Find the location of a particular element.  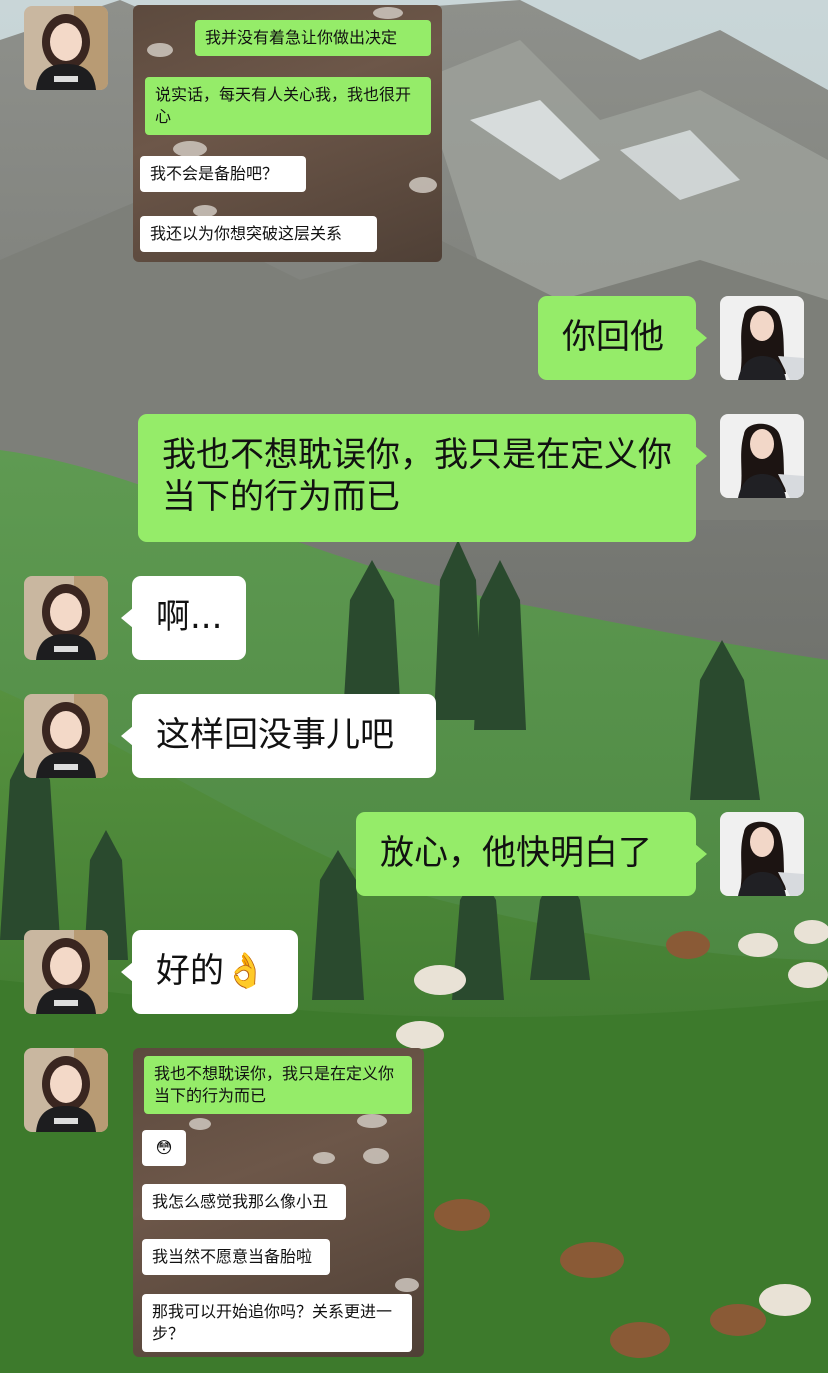

screenshot-message-left: 😳 is located at coordinates (164, 1148).